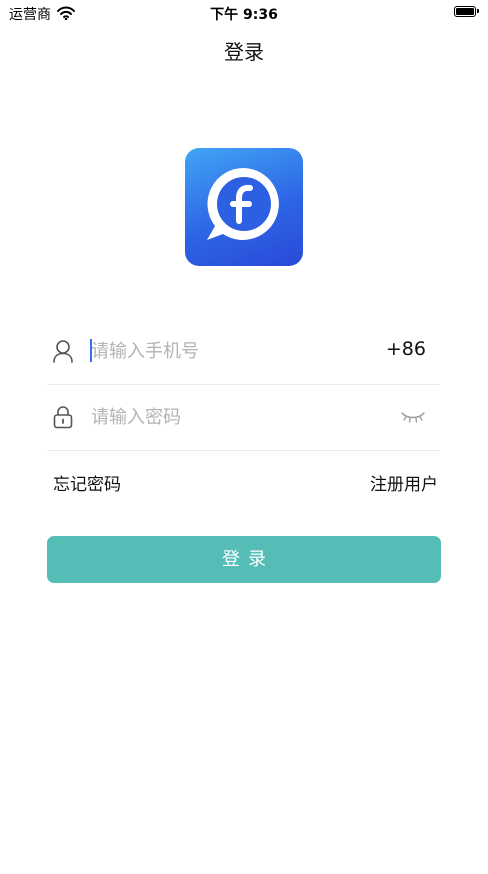  Describe the element at coordinates (413, 416) in the screenshot. I see `eye-closed-icon` at that location.